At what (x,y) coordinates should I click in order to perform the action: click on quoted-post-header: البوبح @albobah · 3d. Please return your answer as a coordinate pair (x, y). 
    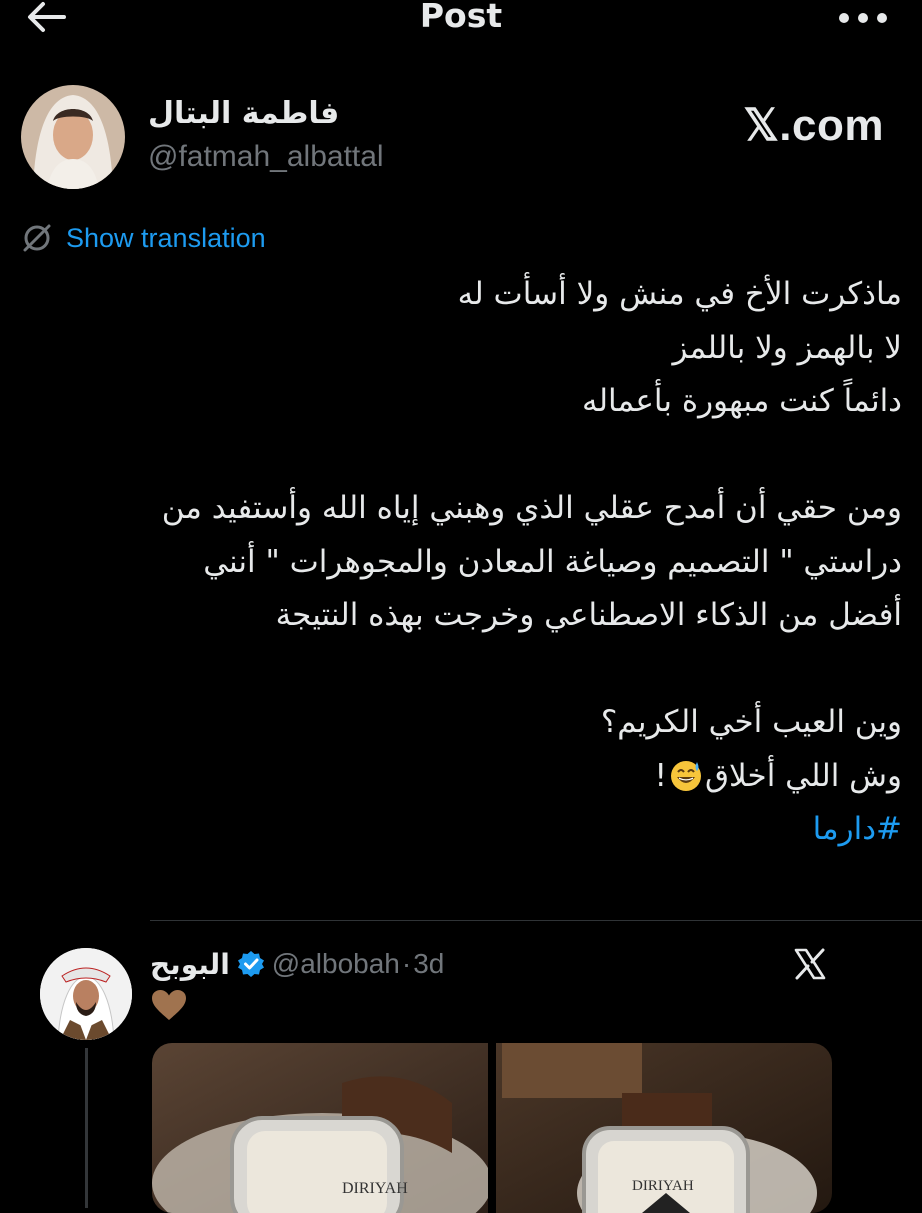
    Looking at the image, I should click on (297, 964).